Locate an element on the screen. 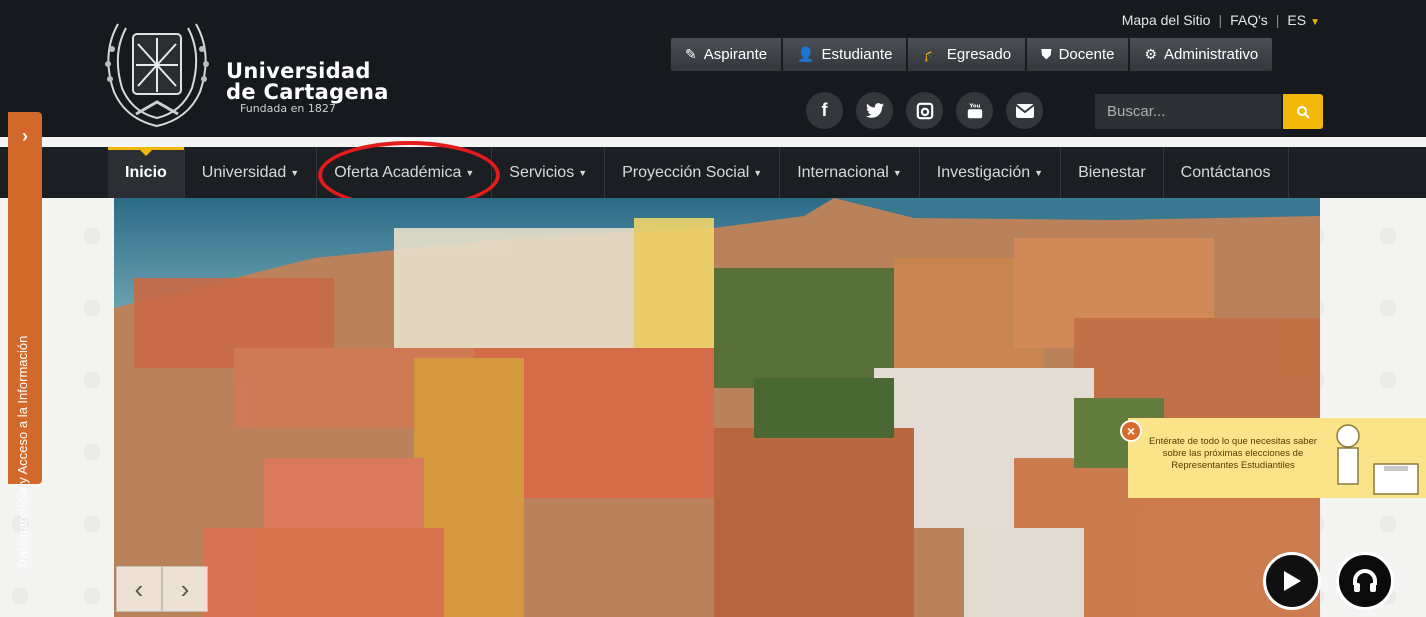 Image resolution: width=1426 pixels, height=617 pixels. top-links: Mapa del Sitio | FAQ's | ES ▼ is located at coordinates (1221, 20).